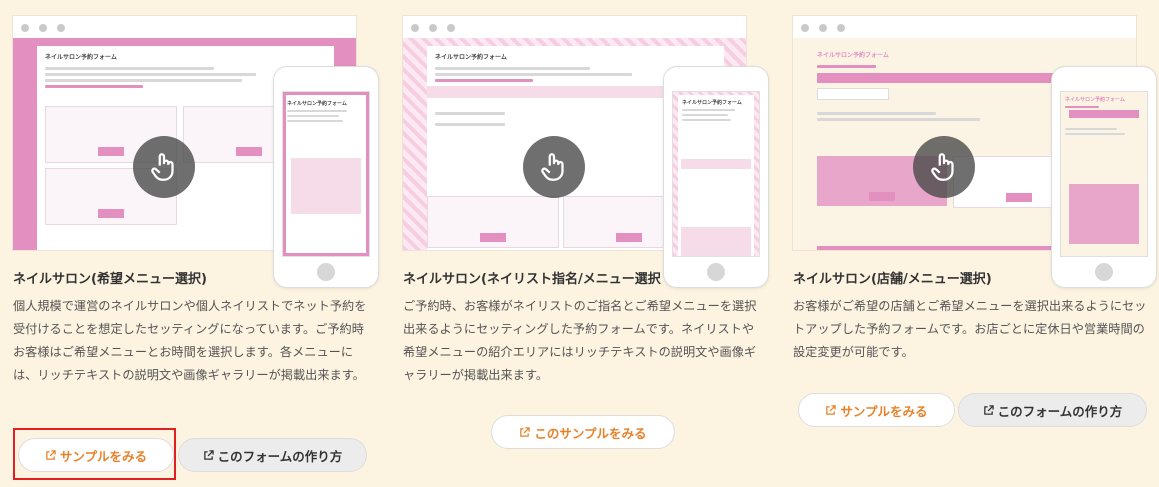 The height and width of the screenshot is (487, 1159). I want to click on card-title: ネイルサロン(ネイリスト指名/メニュー選択, so click(532, 279).